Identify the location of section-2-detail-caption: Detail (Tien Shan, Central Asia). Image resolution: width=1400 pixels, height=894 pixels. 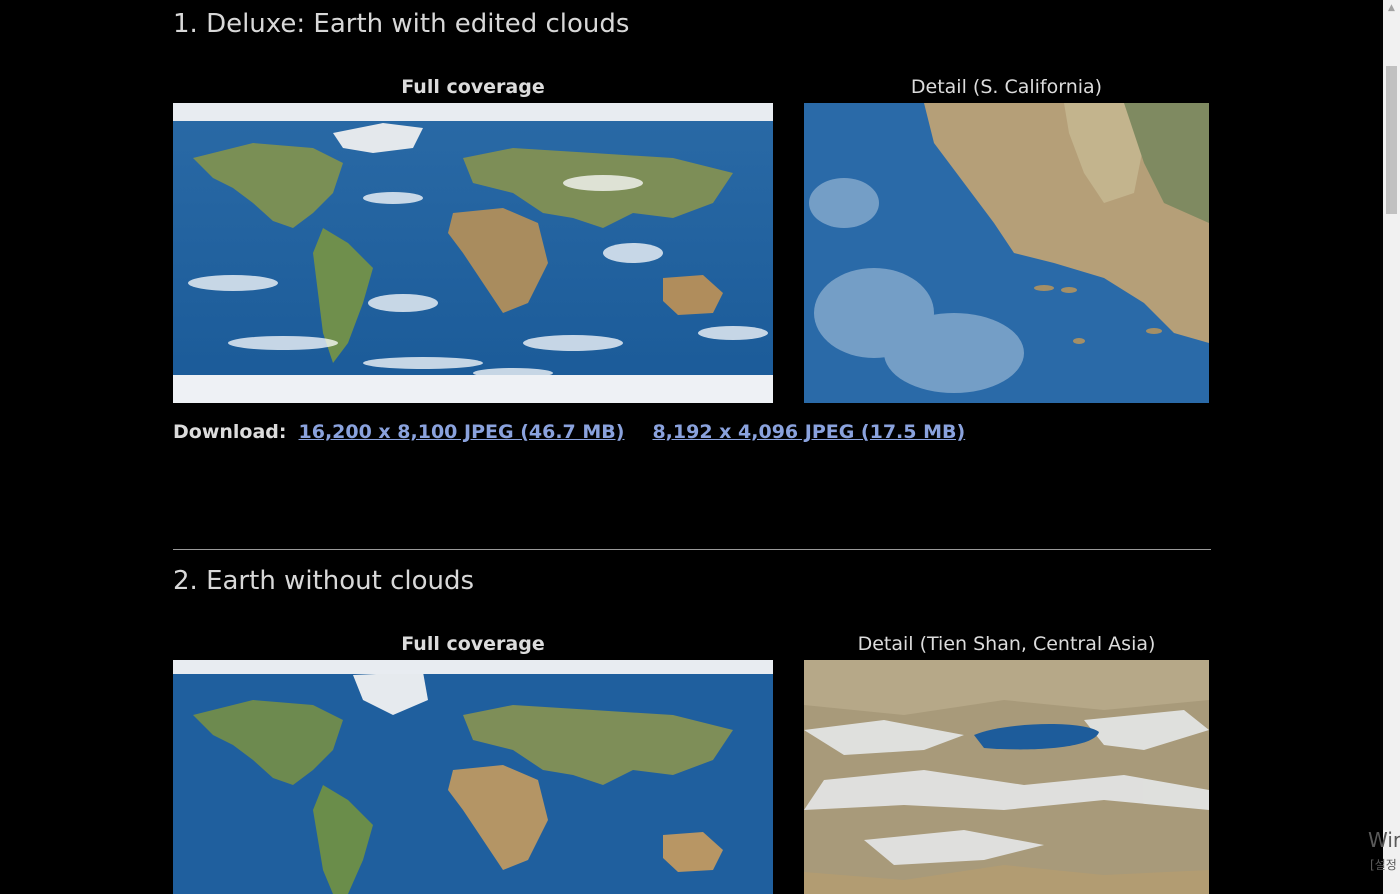
(1006, 644).